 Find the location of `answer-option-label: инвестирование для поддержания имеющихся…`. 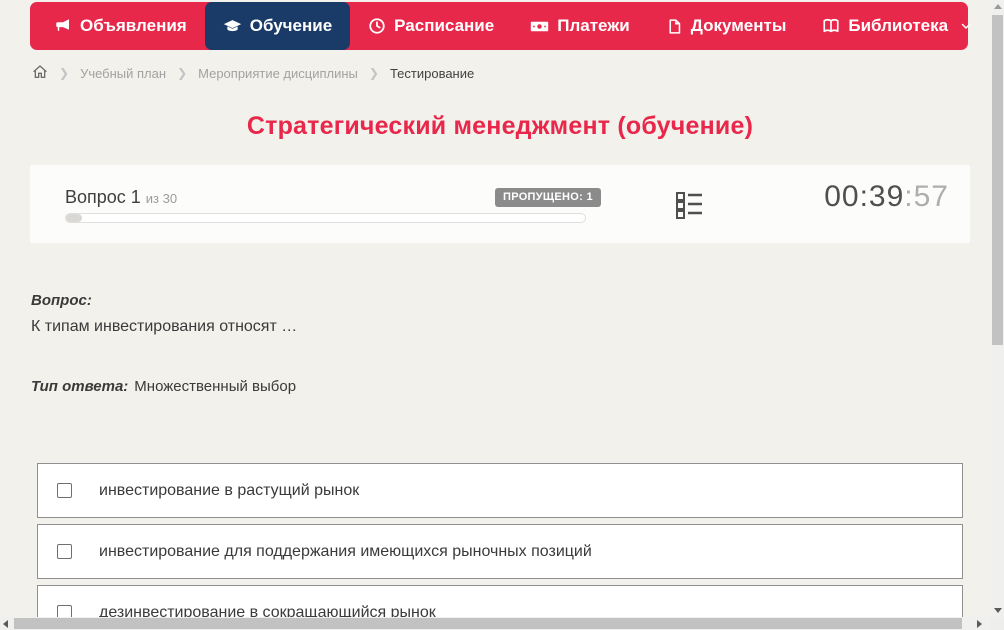

answer-option-label: инвестирование для поддержания имеющихся… is located at coordinates (345, 551).